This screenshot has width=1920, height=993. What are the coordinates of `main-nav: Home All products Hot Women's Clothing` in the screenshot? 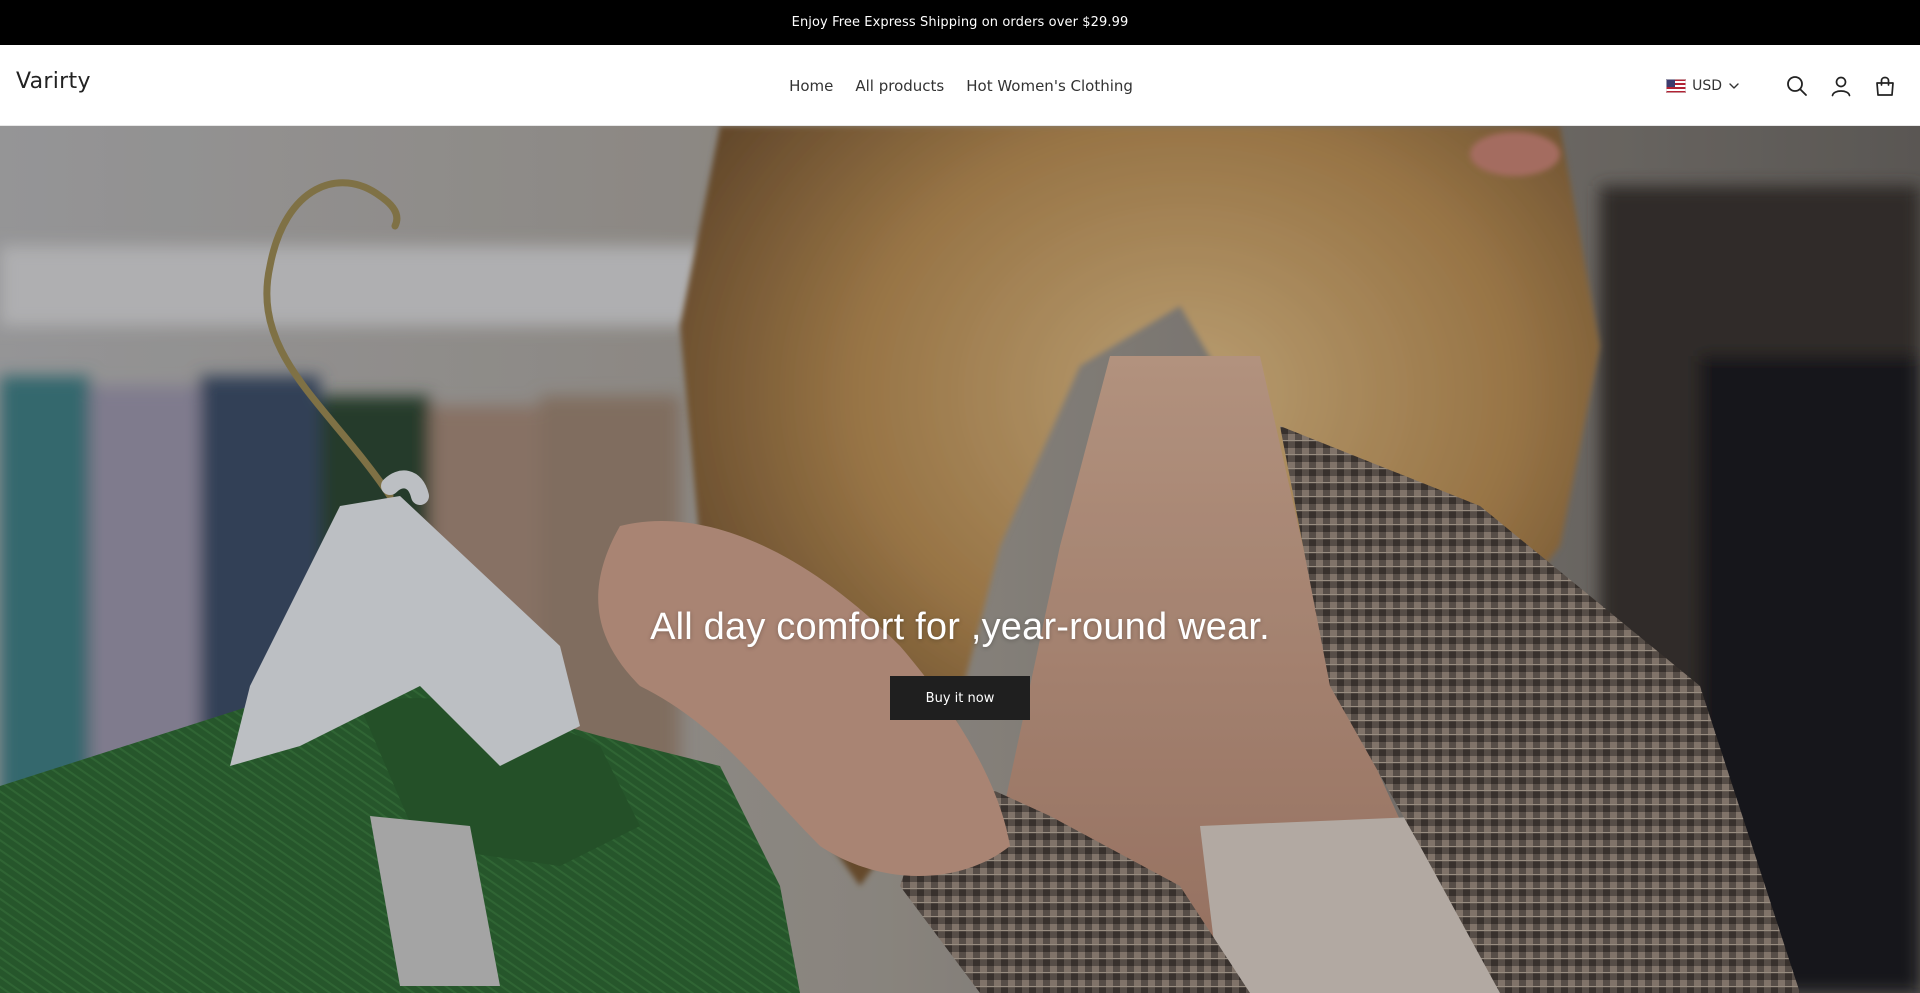 It's located at (960, 85).